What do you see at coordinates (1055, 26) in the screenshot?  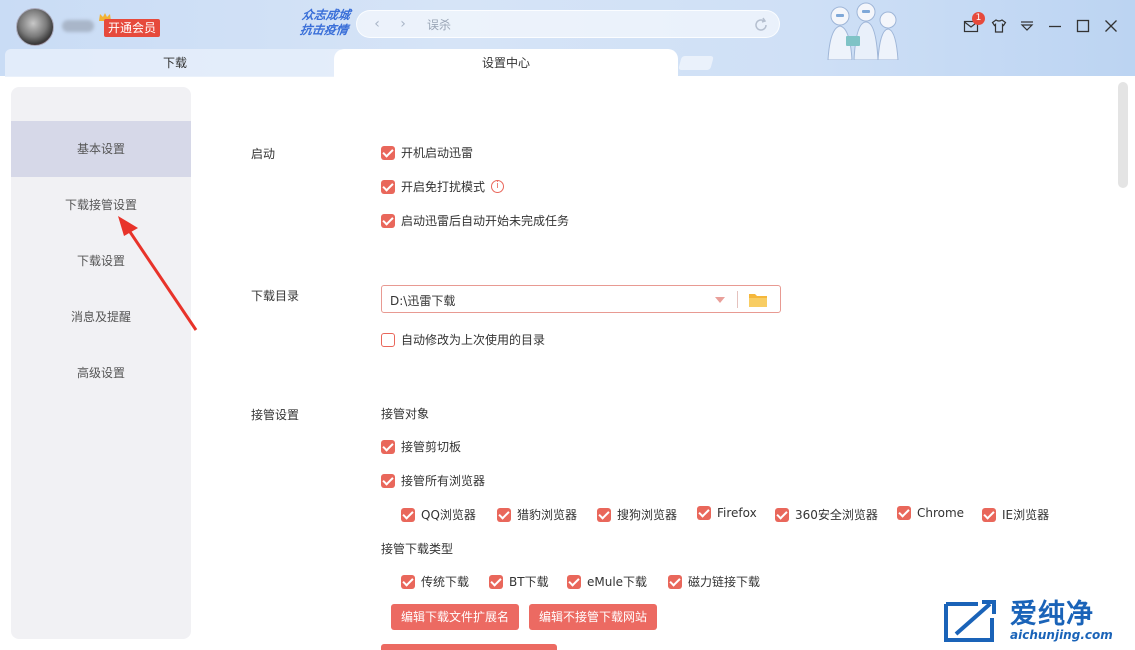 I see `minimize-icon` at bounding box center [1055, 26].